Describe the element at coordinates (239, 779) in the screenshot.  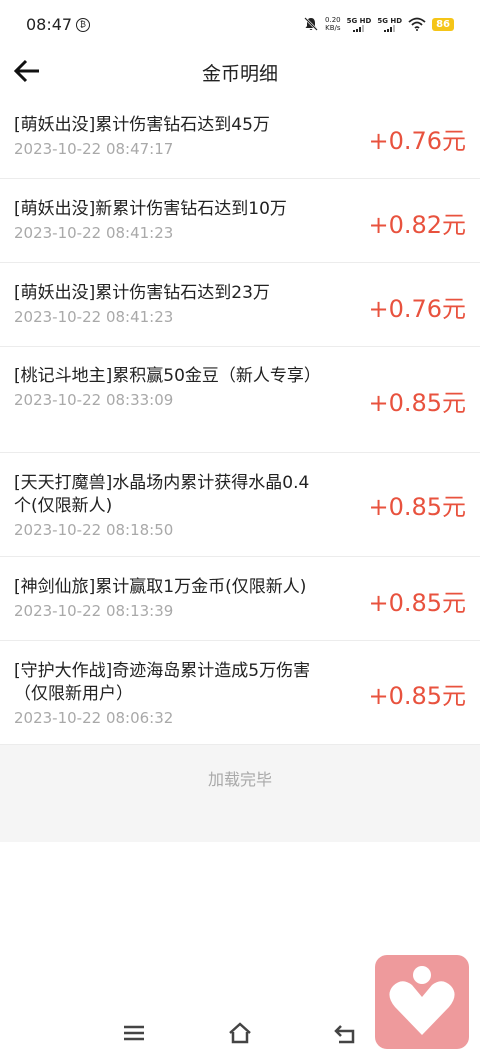
I see `load-complete-text: 加载完毕` at that location.